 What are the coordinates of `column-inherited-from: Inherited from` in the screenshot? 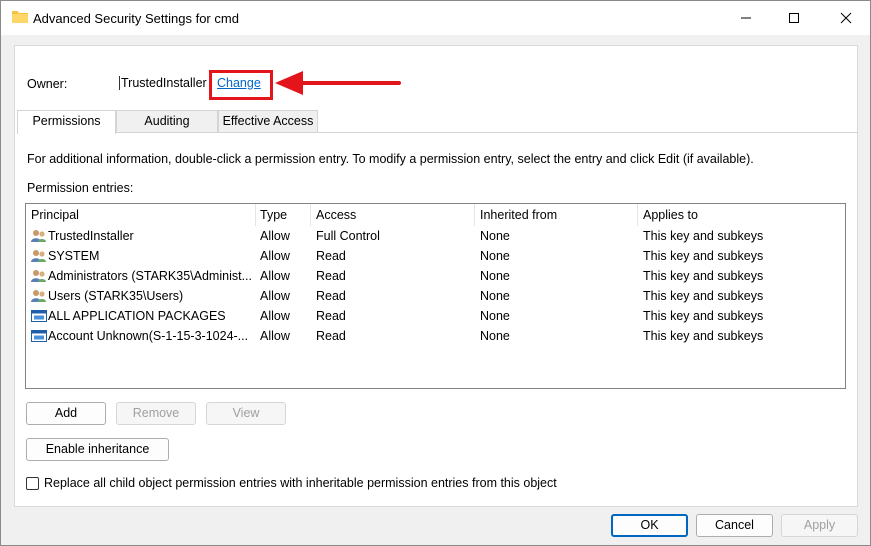 It's located at (518, 215).